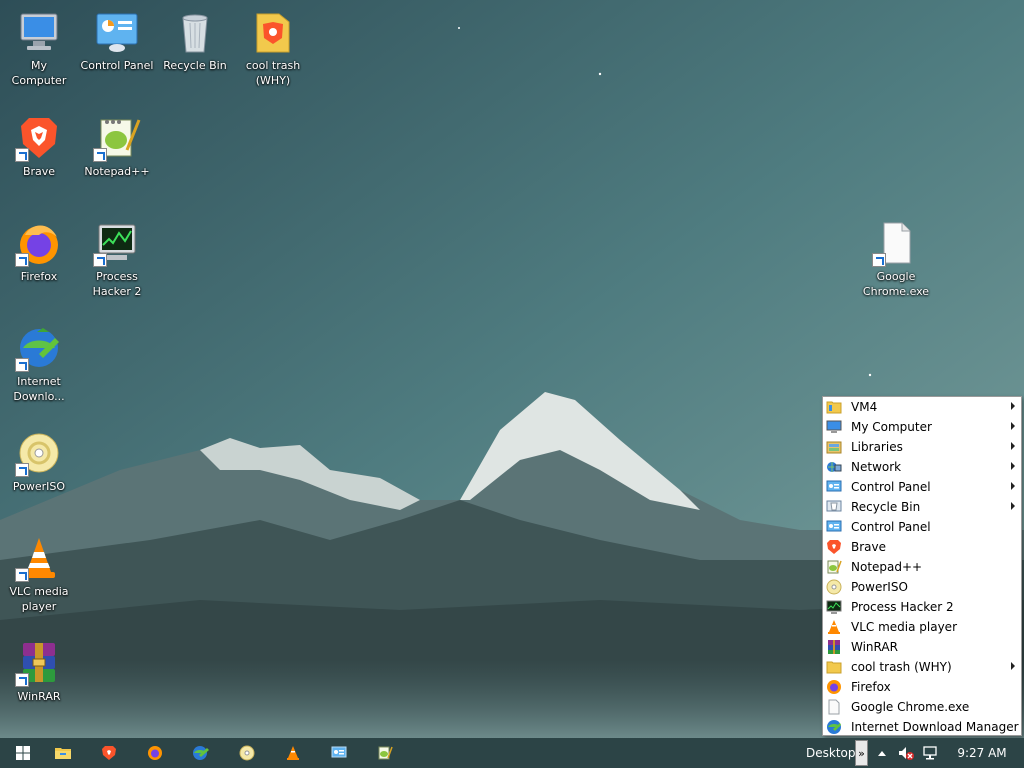 The width and height of the screenshot is (1024, 768). I want to click on desktop-toolbar: Desktop, so click(831, 753).